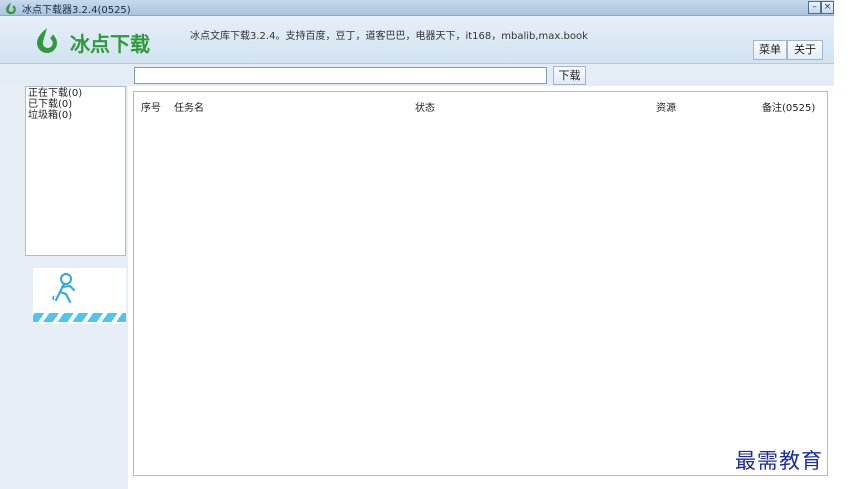  Describe the element at coordinates (75, 93) in the screenshot. I see `sidebar-item-downloading: 正在下载(0)` at that location.